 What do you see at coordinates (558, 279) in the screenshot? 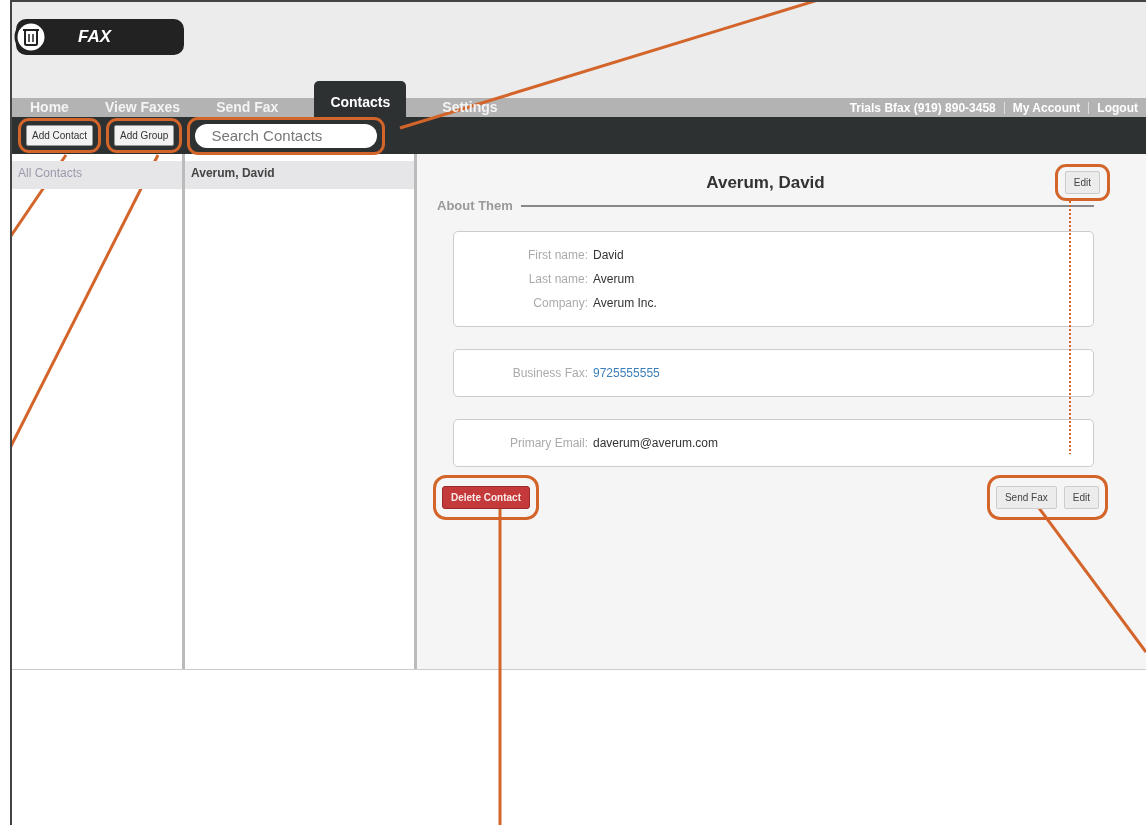
I see `field-label: Last name:` at bounding box center [558, 279].